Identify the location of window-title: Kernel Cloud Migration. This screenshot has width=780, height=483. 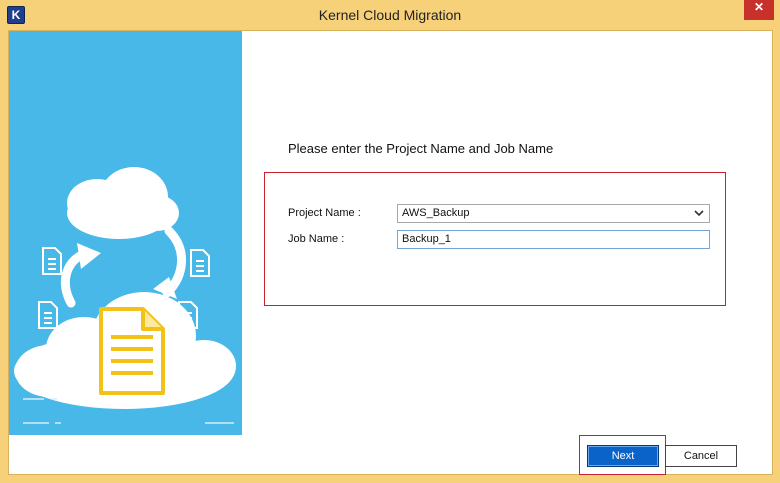
(390, 15).